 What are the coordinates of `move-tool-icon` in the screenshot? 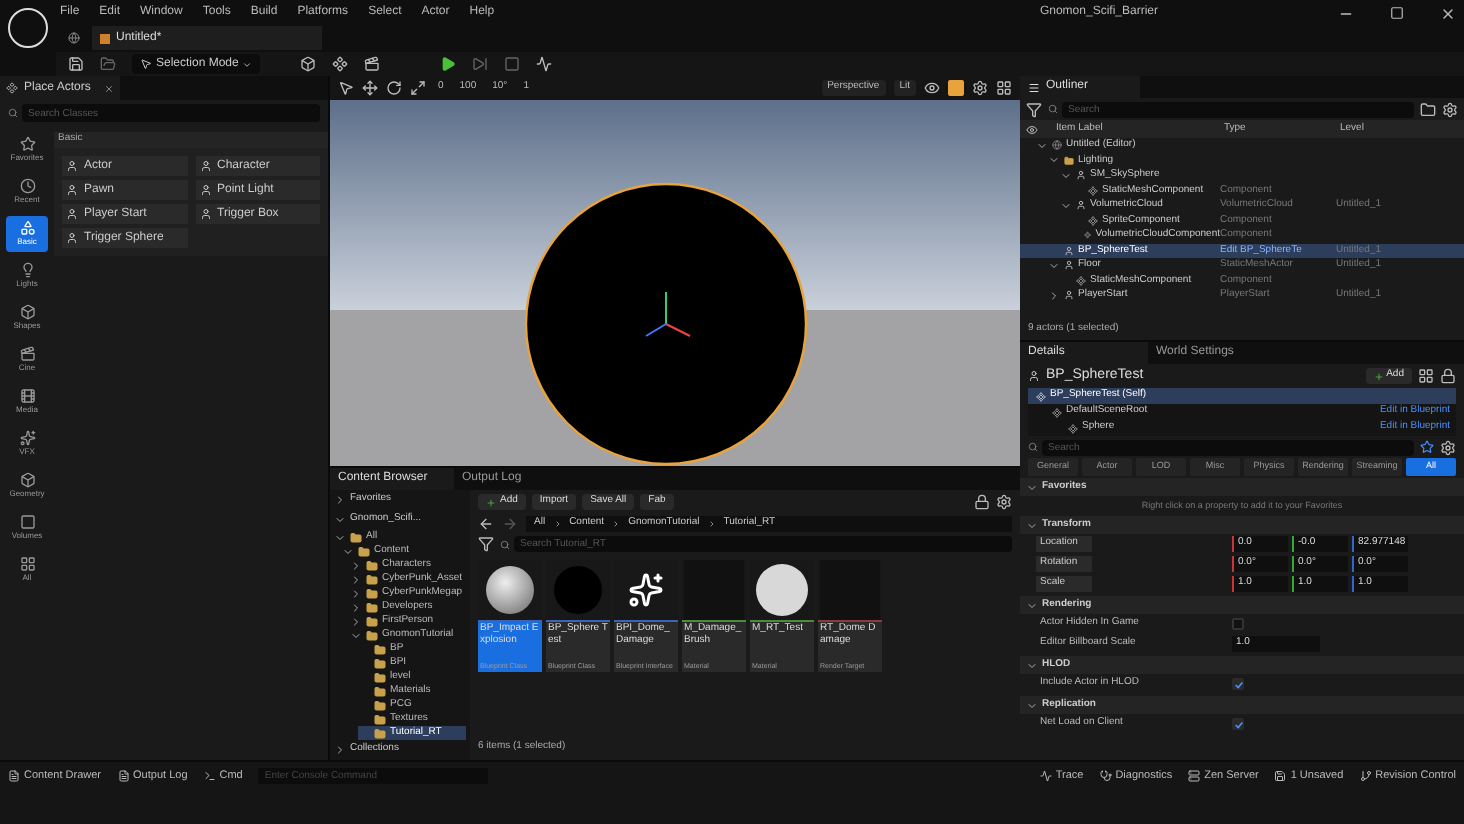 It's located at (370, 88).